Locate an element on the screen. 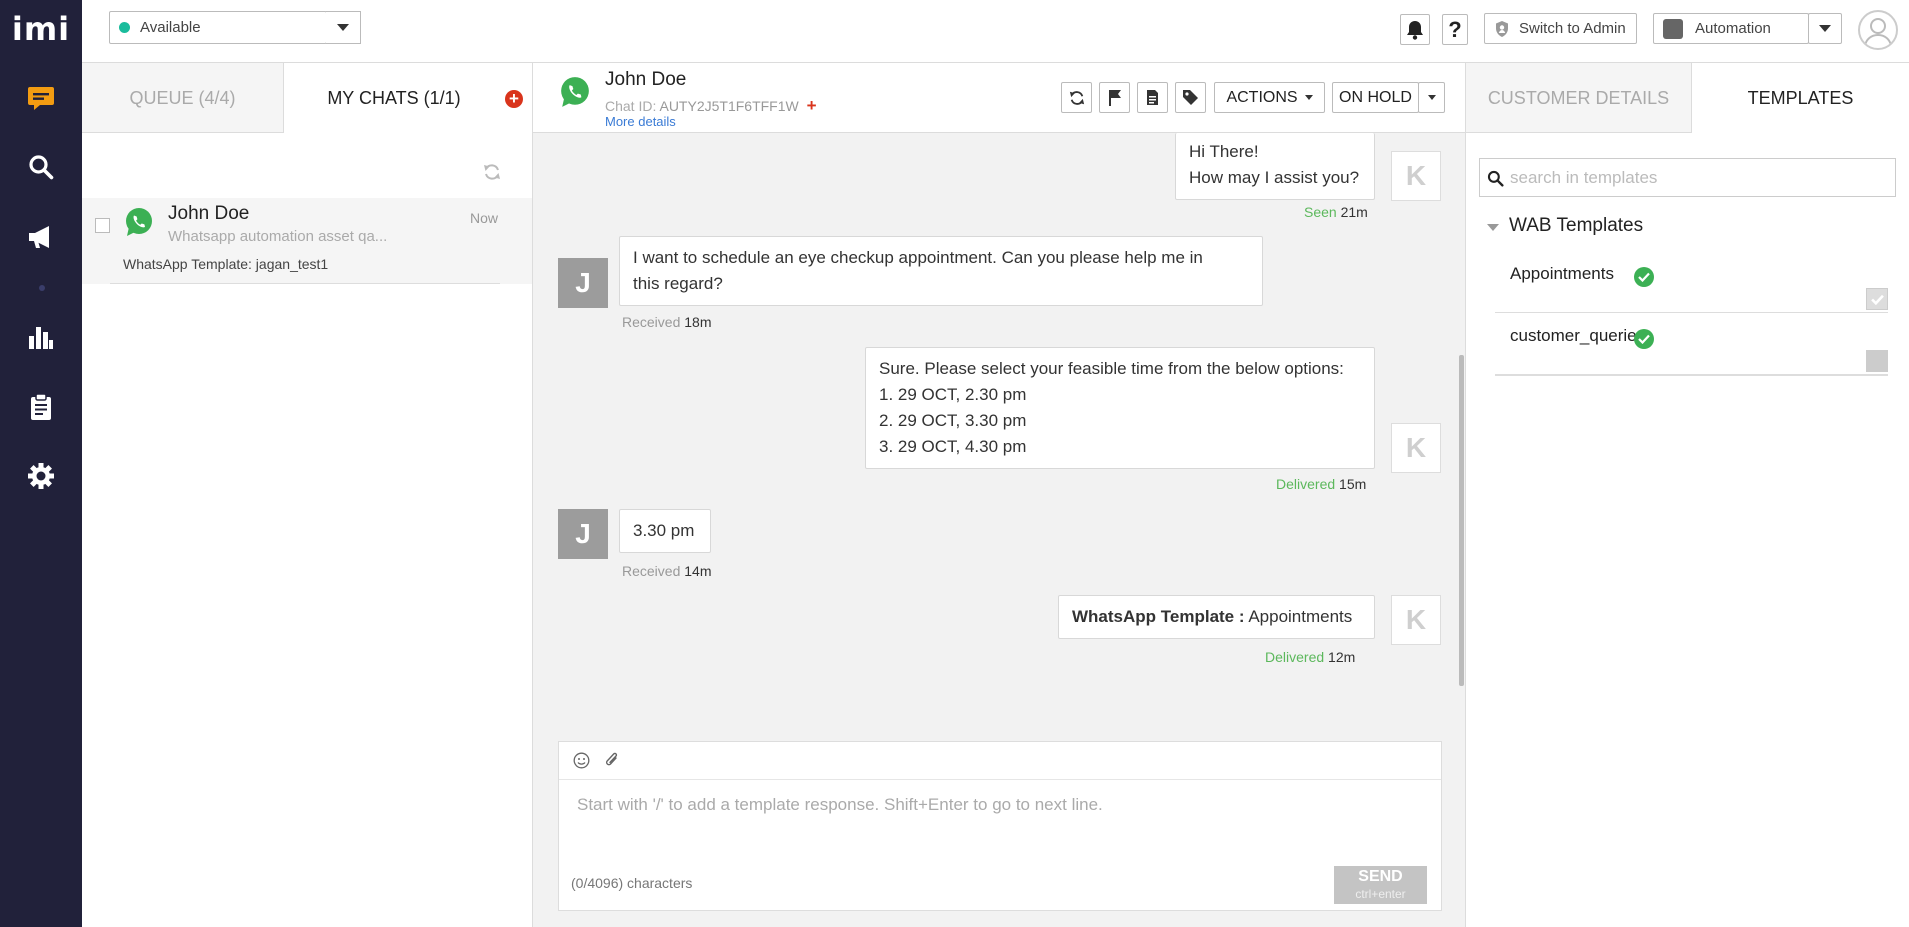 This screenshot has width=1909, height=927. tag-button is located at coordinates (1190, 97).